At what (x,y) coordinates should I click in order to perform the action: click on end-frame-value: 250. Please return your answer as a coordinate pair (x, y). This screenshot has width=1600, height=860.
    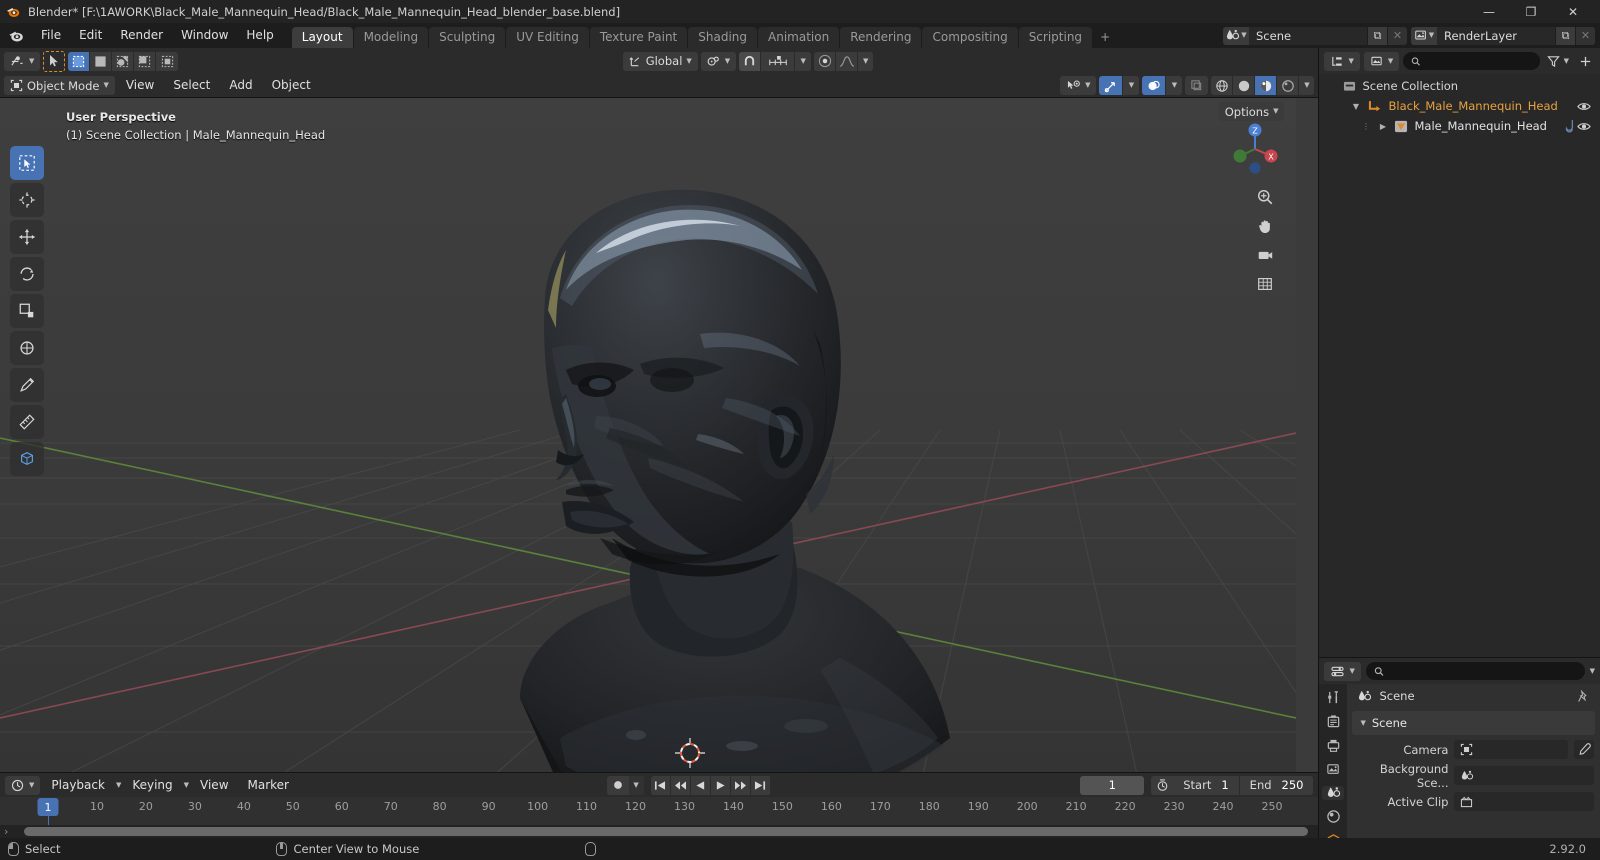
    Looking at the image, I should click on (1297, 785).